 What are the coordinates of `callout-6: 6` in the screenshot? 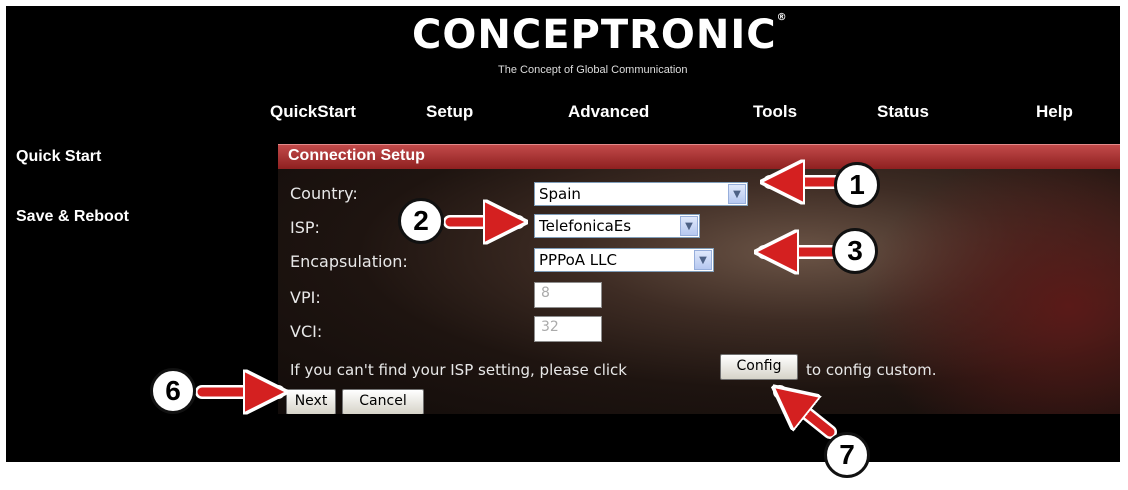 It's located at (173, 391).